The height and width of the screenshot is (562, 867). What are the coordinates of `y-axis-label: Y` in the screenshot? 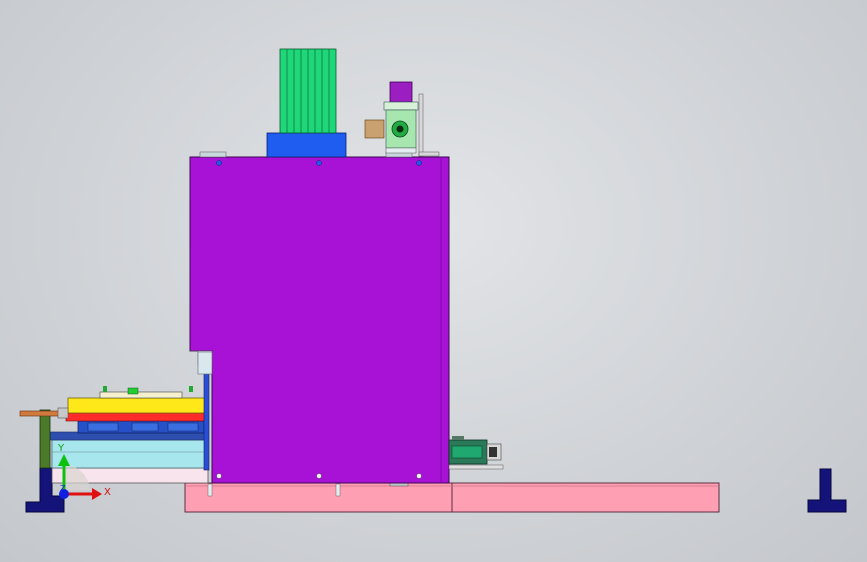 It's located at (61, 448).